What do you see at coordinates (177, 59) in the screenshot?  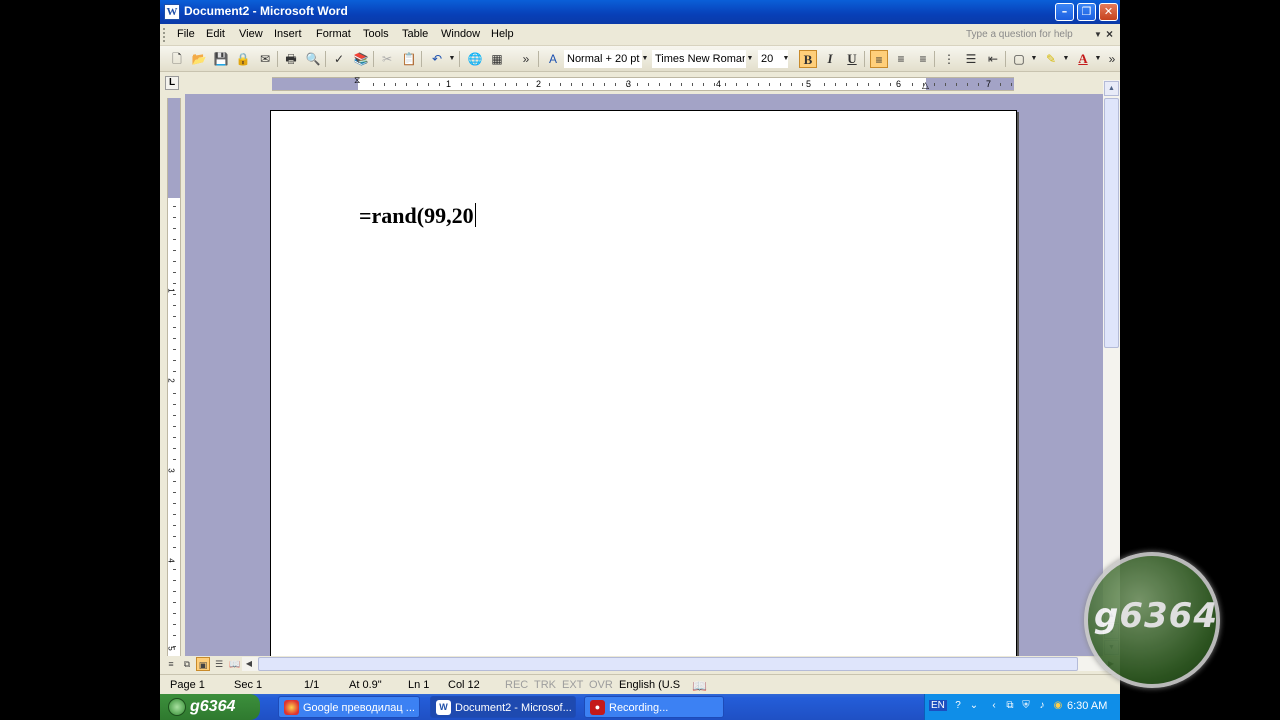 I see `new-document-icon: 🗋` at bounding box center [177, 59].